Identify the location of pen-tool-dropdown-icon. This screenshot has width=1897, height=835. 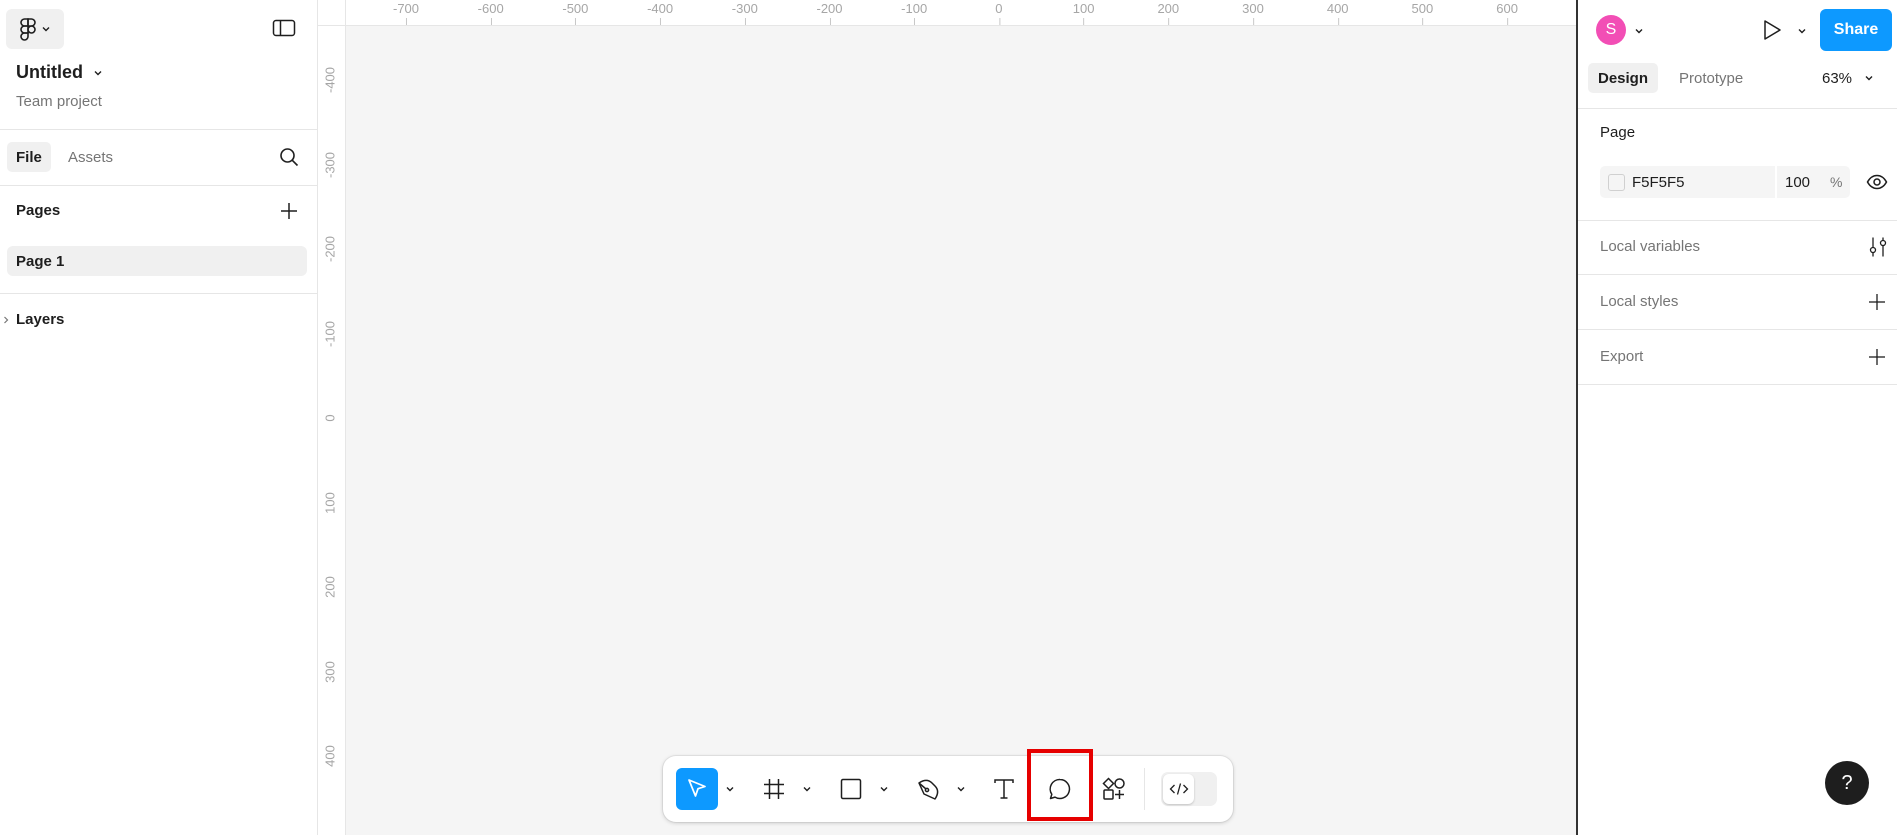
(961, 789).